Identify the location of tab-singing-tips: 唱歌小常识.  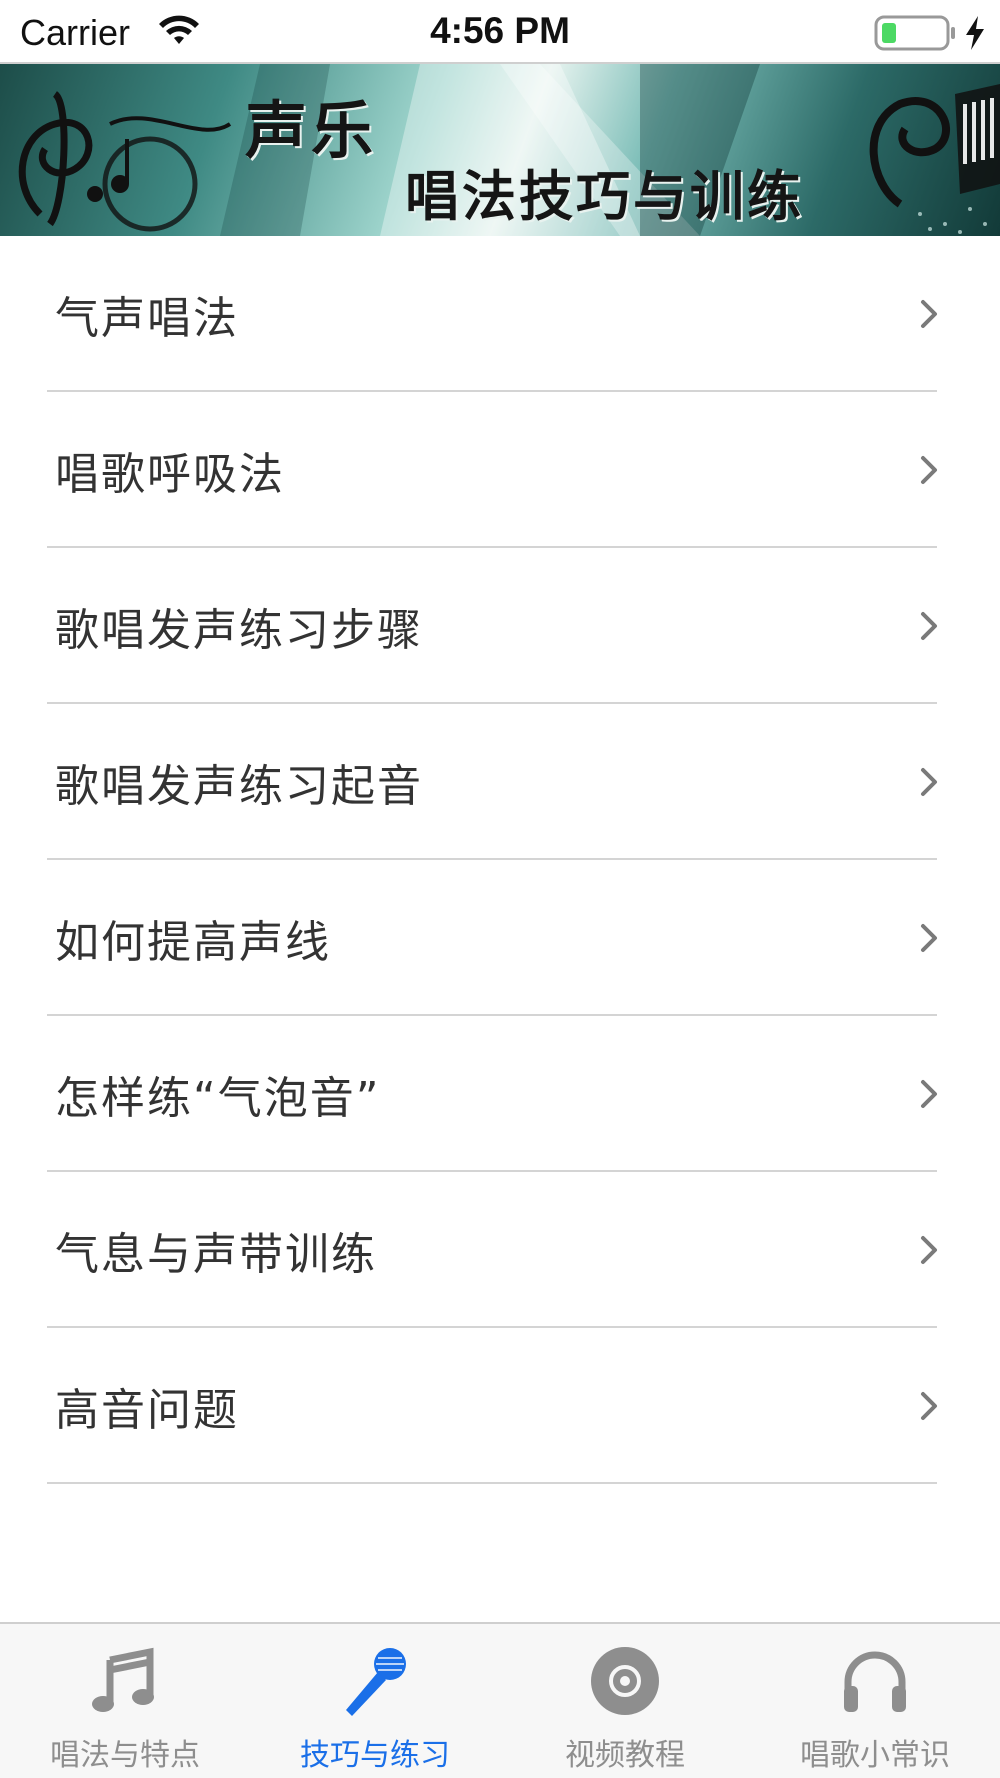
(875, 1701).